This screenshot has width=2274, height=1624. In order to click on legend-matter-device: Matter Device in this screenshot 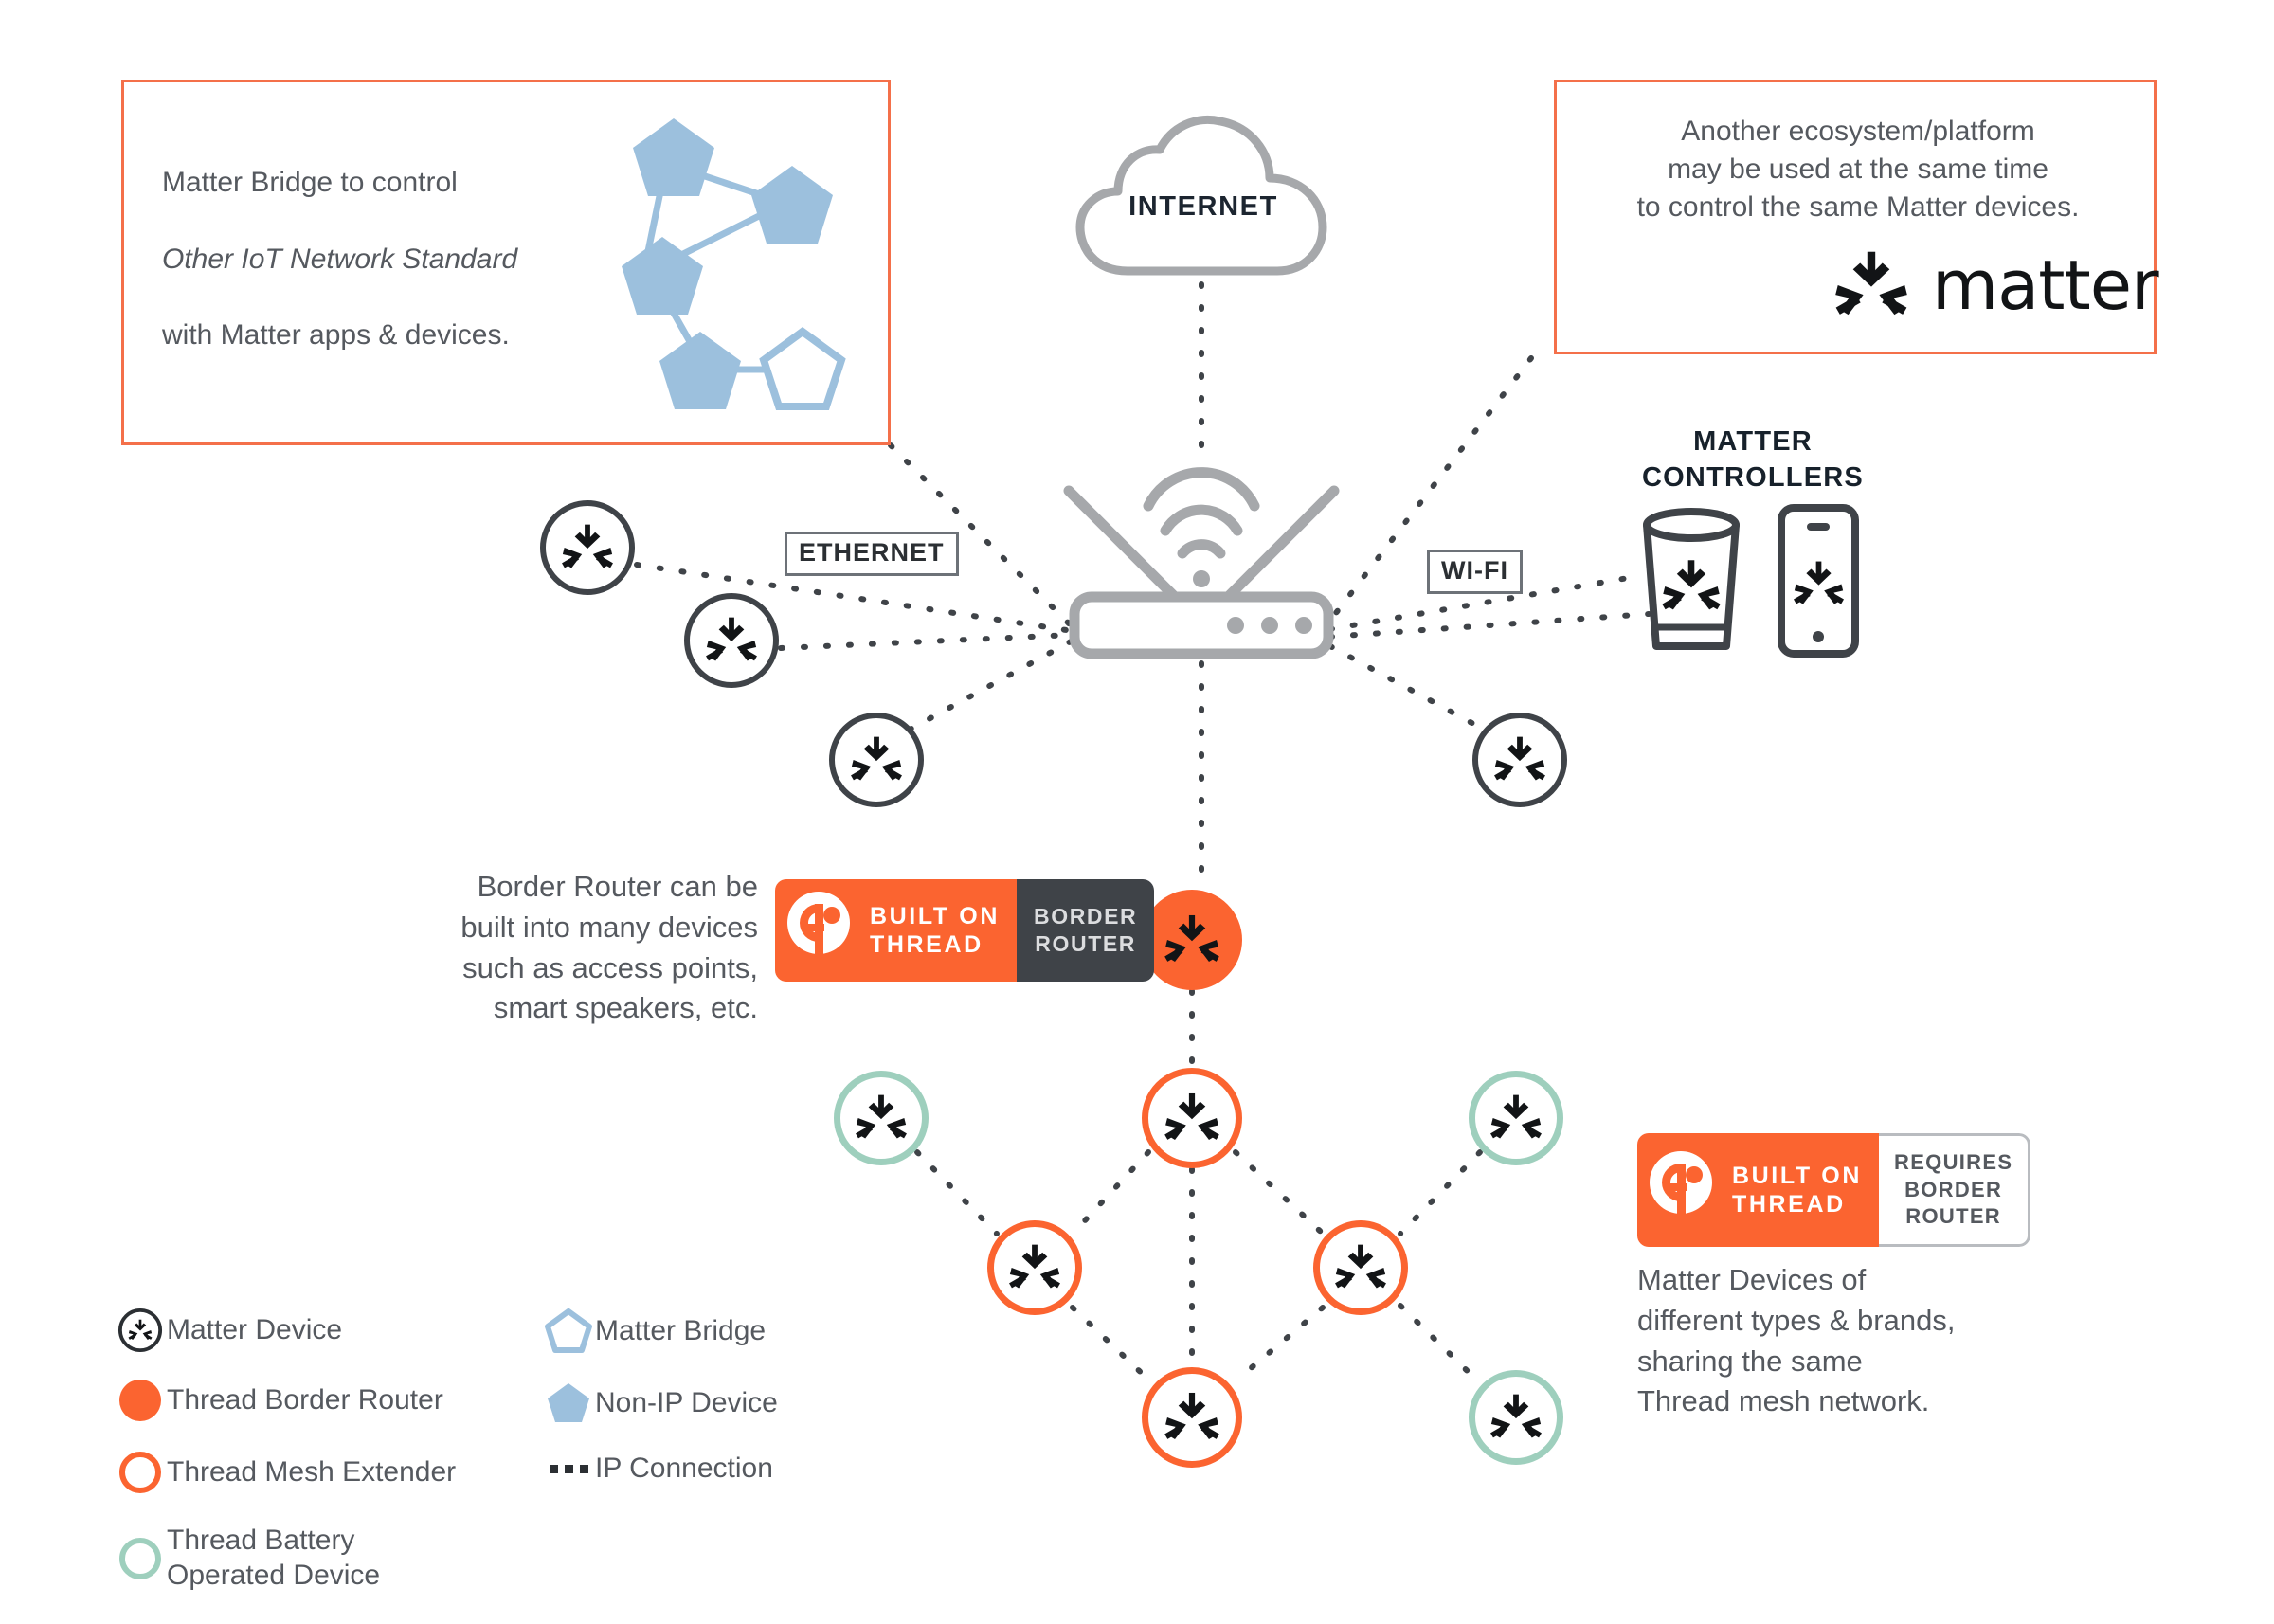, I will do `click(228, 1330)`.